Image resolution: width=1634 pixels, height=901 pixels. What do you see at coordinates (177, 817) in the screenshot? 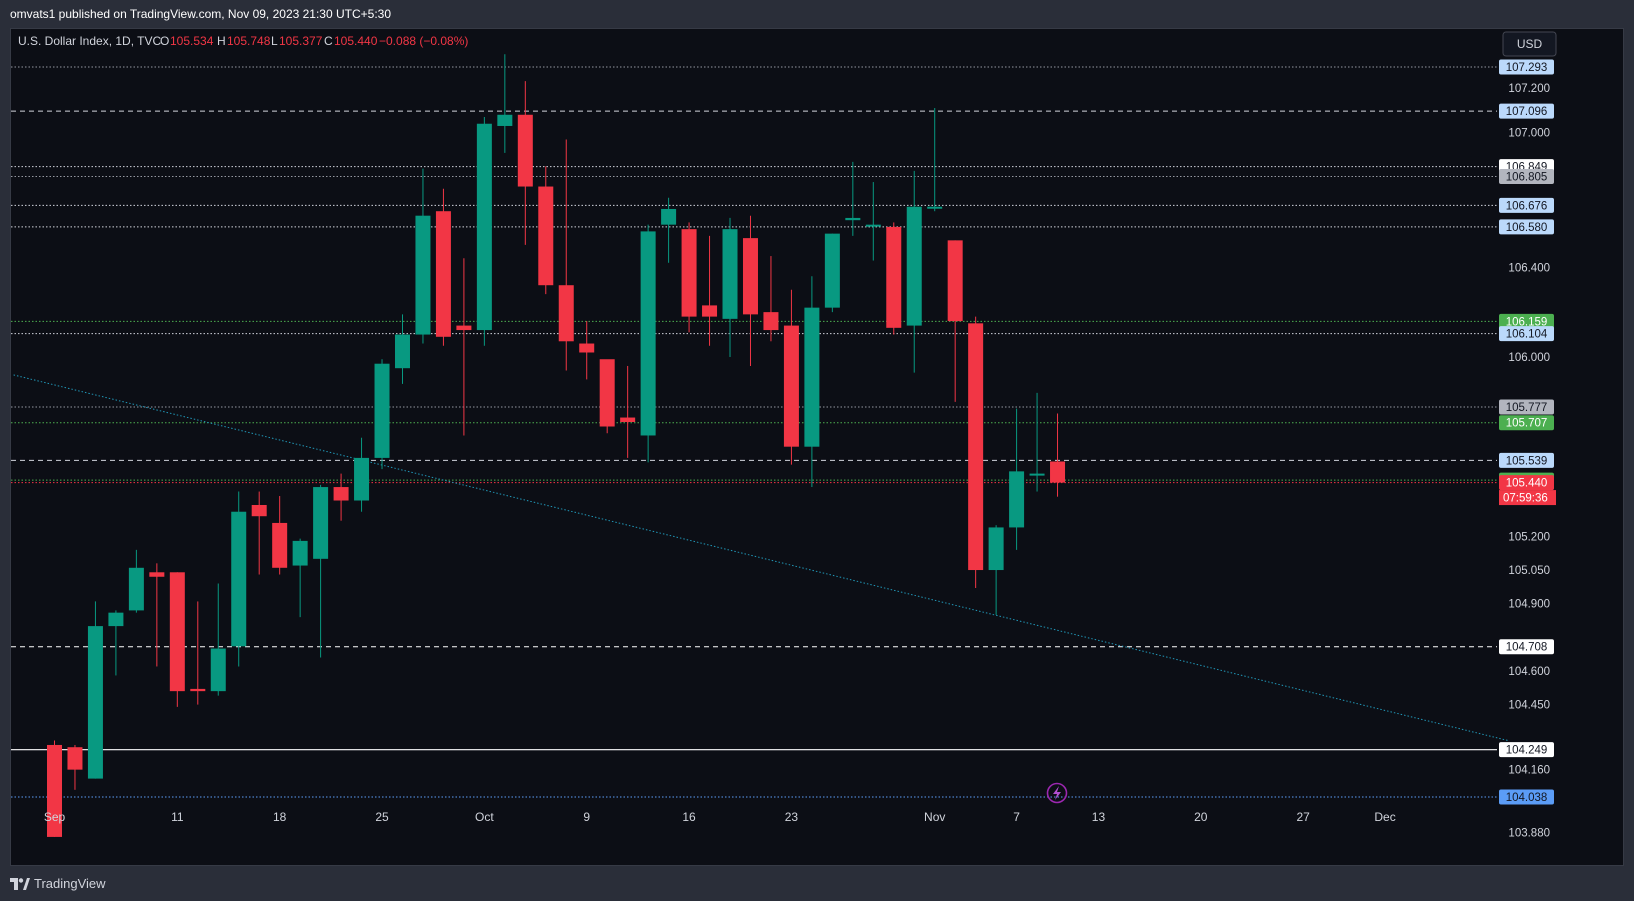
I see `time-tick-label: 11` at bounding box center [177, 817].